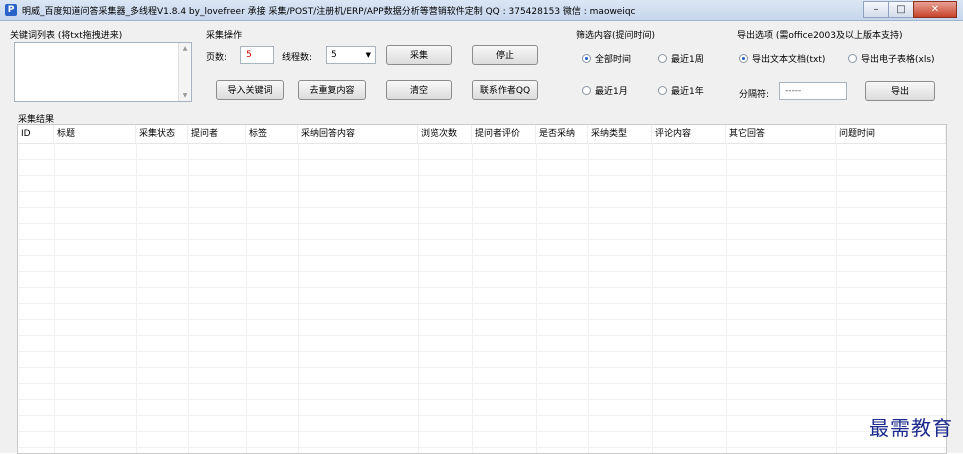  I want to click on radio-label: 导出文本文档(txt), so click(789, 60).